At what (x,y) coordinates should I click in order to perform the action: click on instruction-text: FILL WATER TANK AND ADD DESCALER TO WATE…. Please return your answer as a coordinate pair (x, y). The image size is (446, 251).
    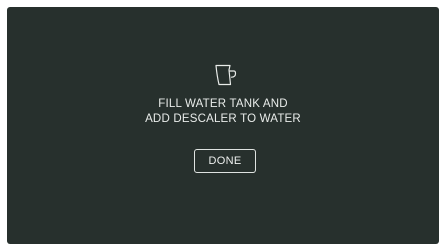
    Looking at the image, I should click on (223, 112).